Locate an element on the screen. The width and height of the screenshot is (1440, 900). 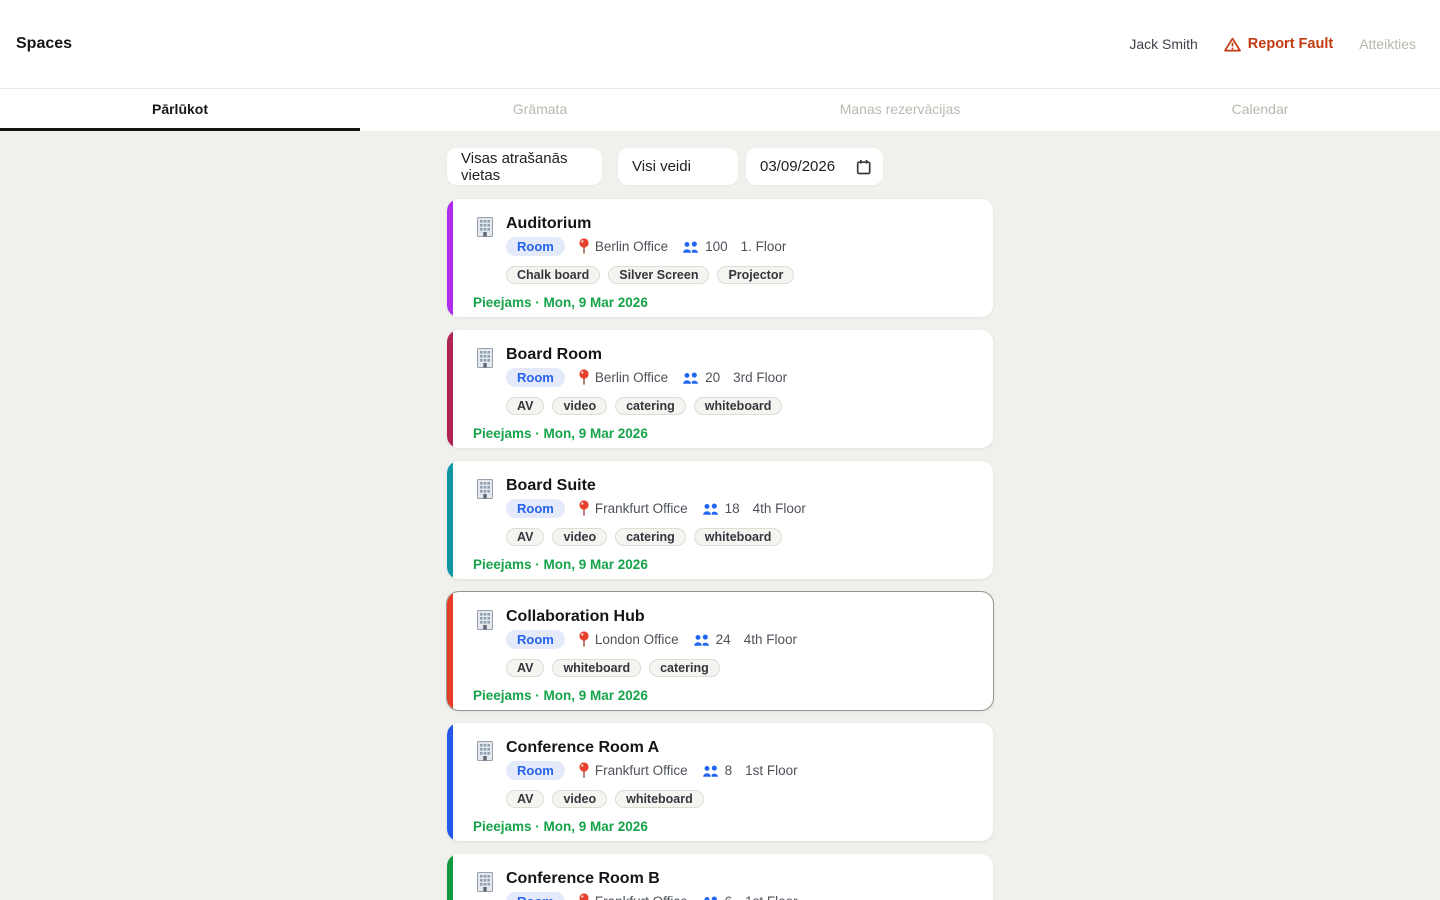
tab-gramata: Grāmata is located at coordinates (540, 110).